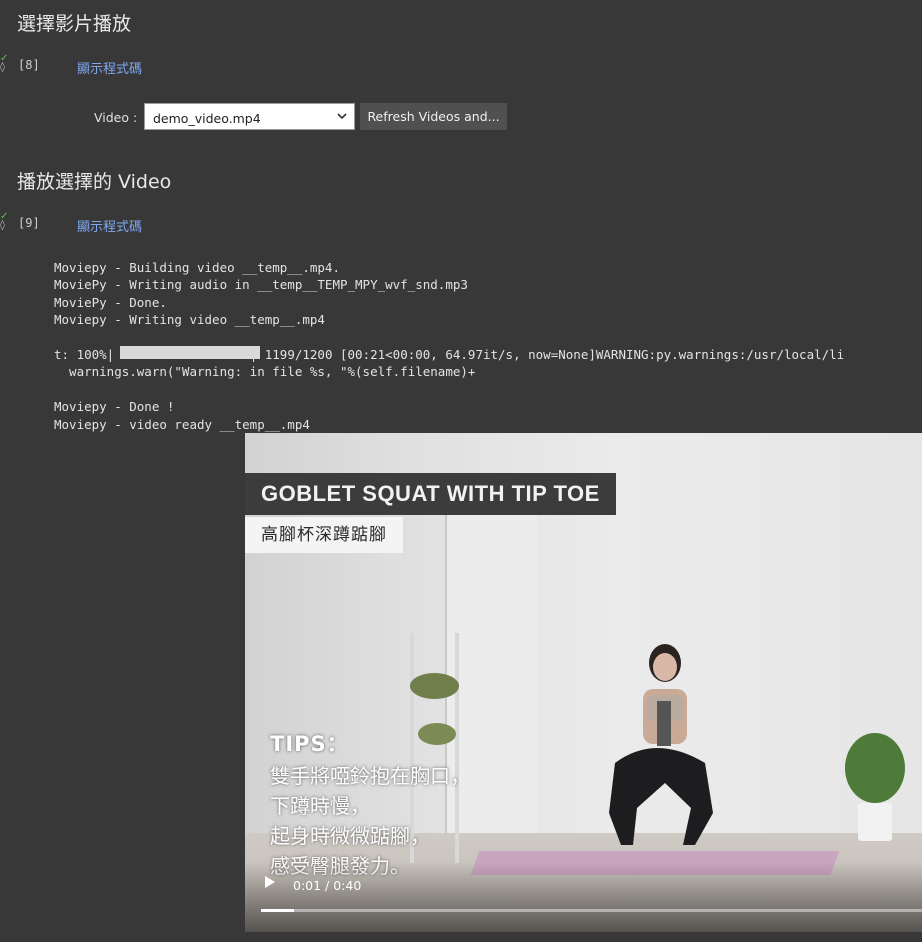 This screenshot has width=922, height=942. What do you see at coordinates (320, 806) in the screenshot?
I see `tips-line: 下蹲時慢，` at bounding box center [320, 806].